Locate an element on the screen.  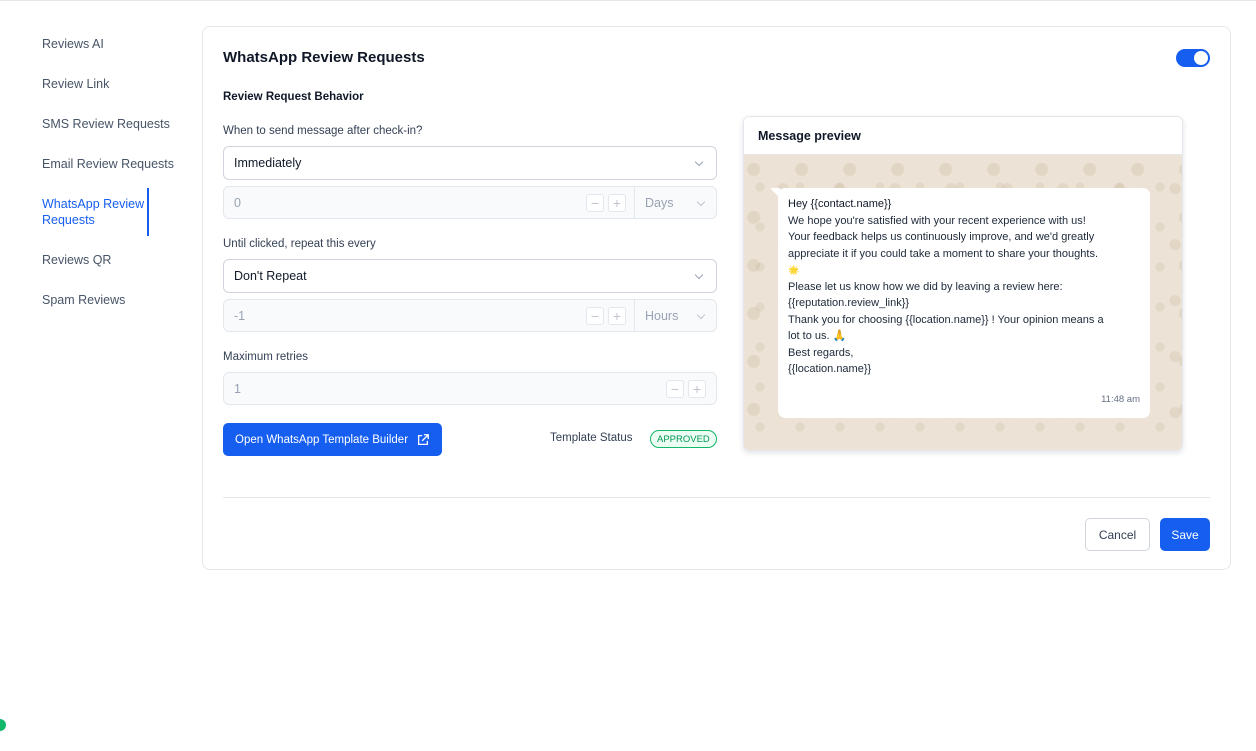
message-line: Hey {{contact.name}} is located at coordinates (840, 204).